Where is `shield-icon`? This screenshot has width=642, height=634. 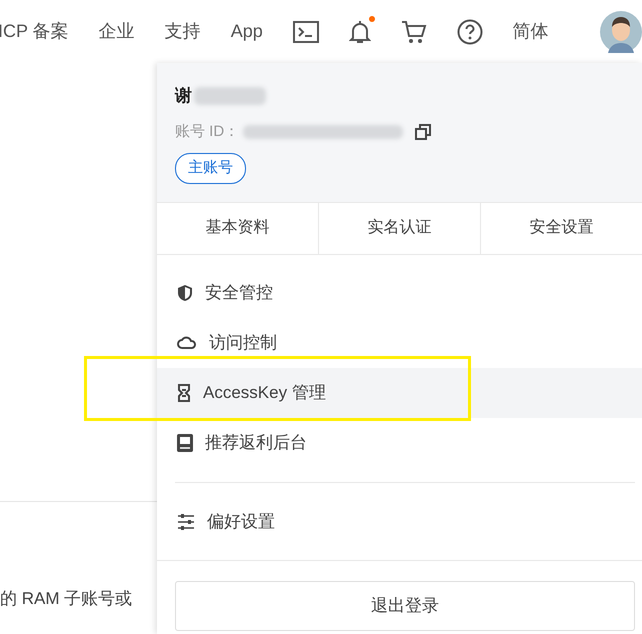 shield-icon is located at coordinates (185, 293).